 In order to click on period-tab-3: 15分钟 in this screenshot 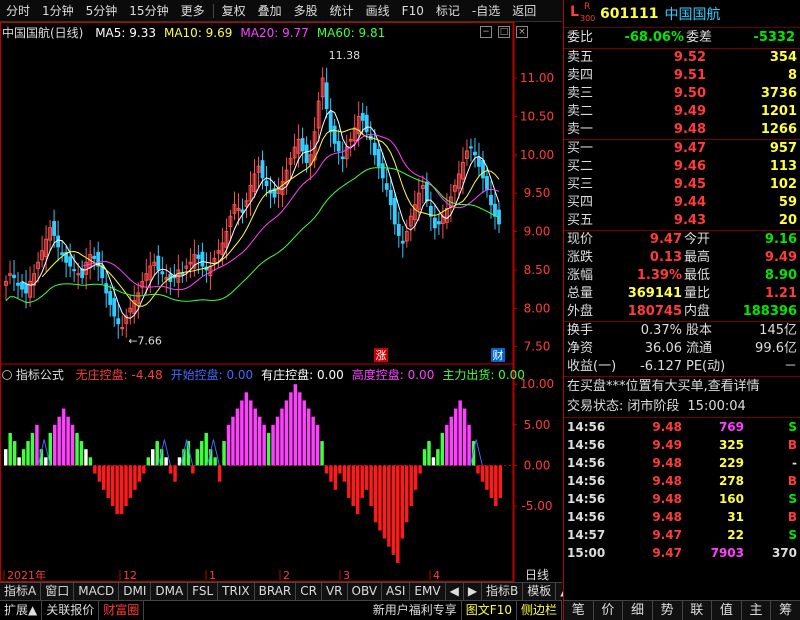, I will do `click(148, 10)`.